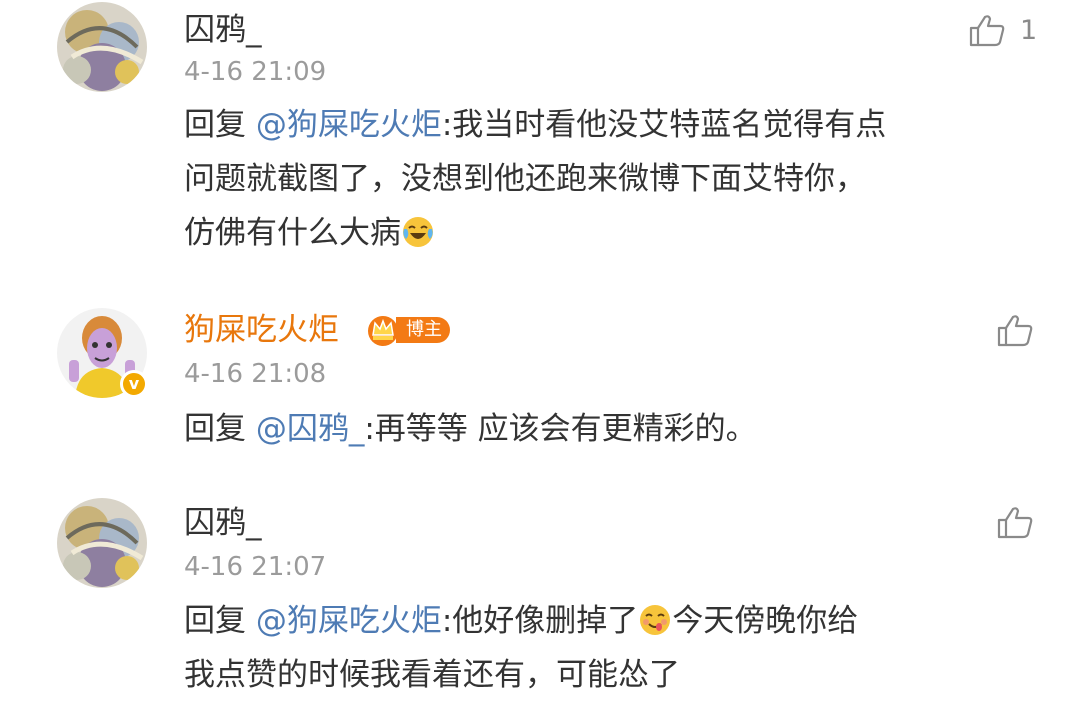 The height and width of the screenshot is (711, 1080). What do you see at coordinates (261, 330) in the screenshot?
I see `comment-username: 狗屎吃火炬` at bounding box center [261, 330].